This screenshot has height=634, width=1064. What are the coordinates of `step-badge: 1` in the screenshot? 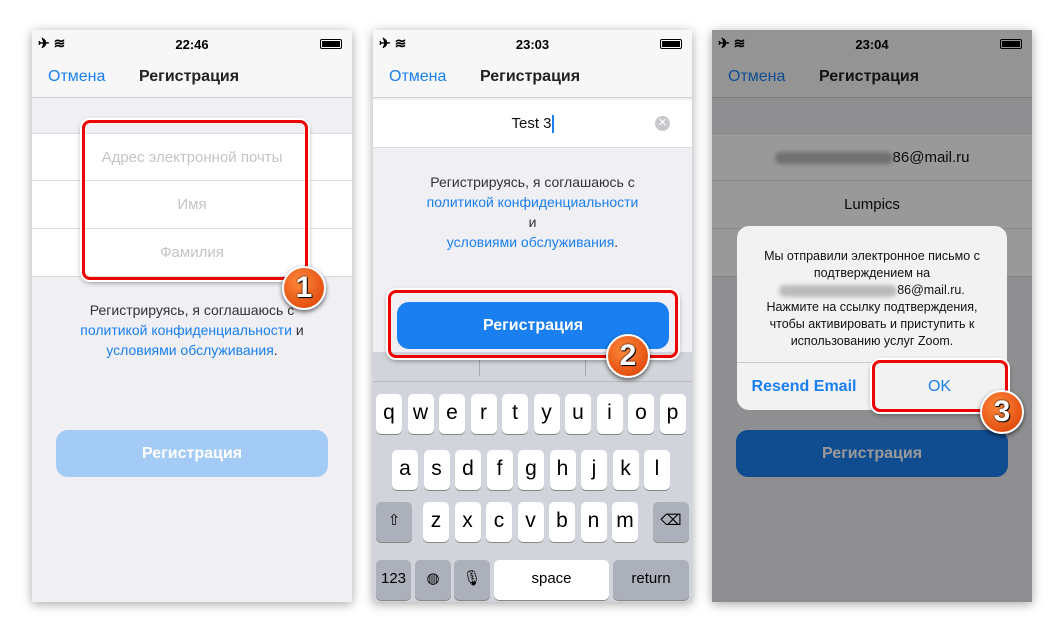 It's located at (304, 288).